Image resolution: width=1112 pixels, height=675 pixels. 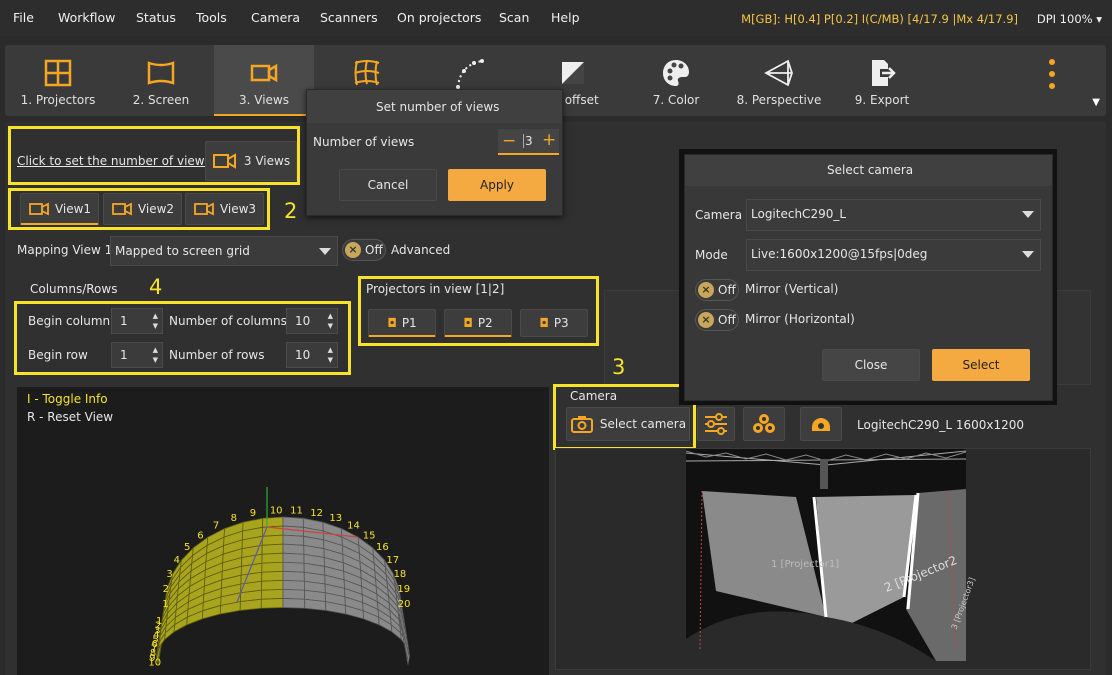 I want to click on more-options-icon, so click(x=1052, y=74).